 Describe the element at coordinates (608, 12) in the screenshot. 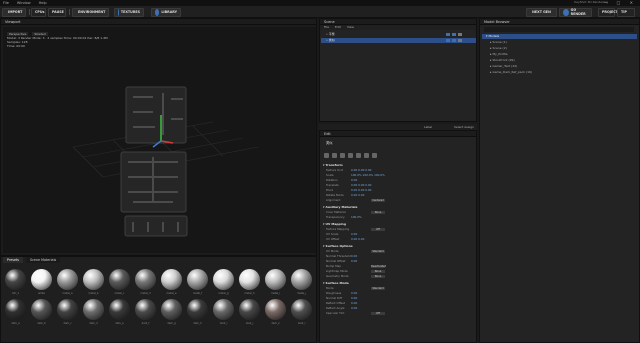

I see `project-button: PROJECT` at that location.